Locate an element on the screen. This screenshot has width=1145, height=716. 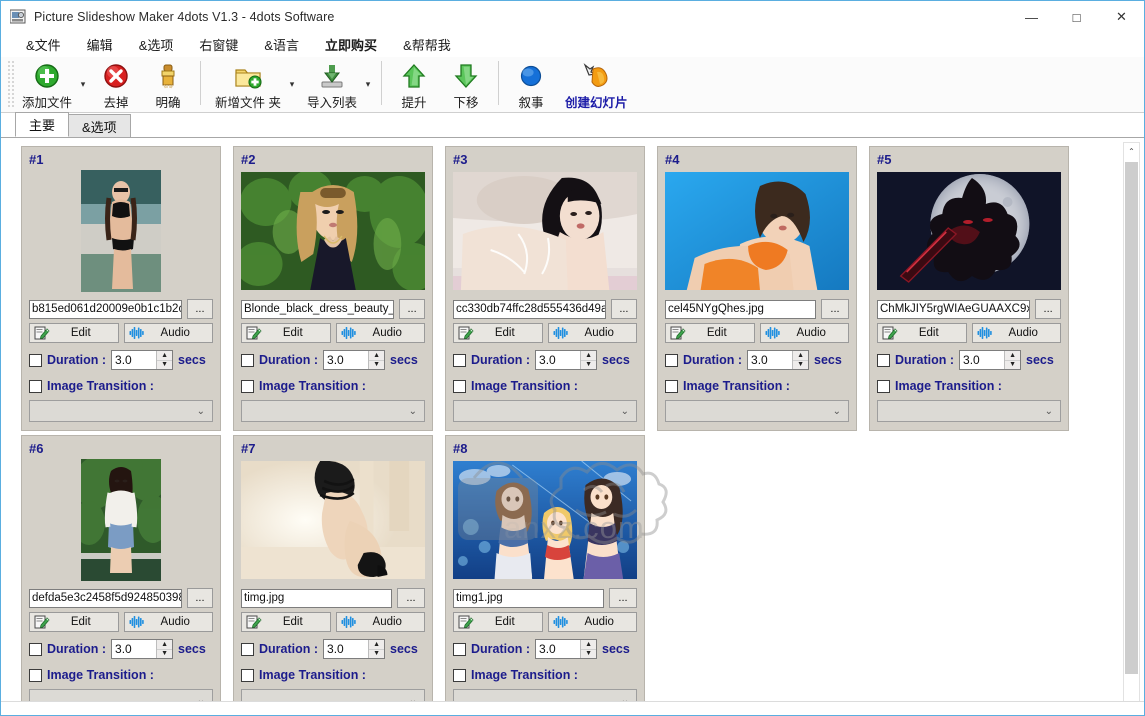
tab-2: &选项 is located at coordinates (99, 125).